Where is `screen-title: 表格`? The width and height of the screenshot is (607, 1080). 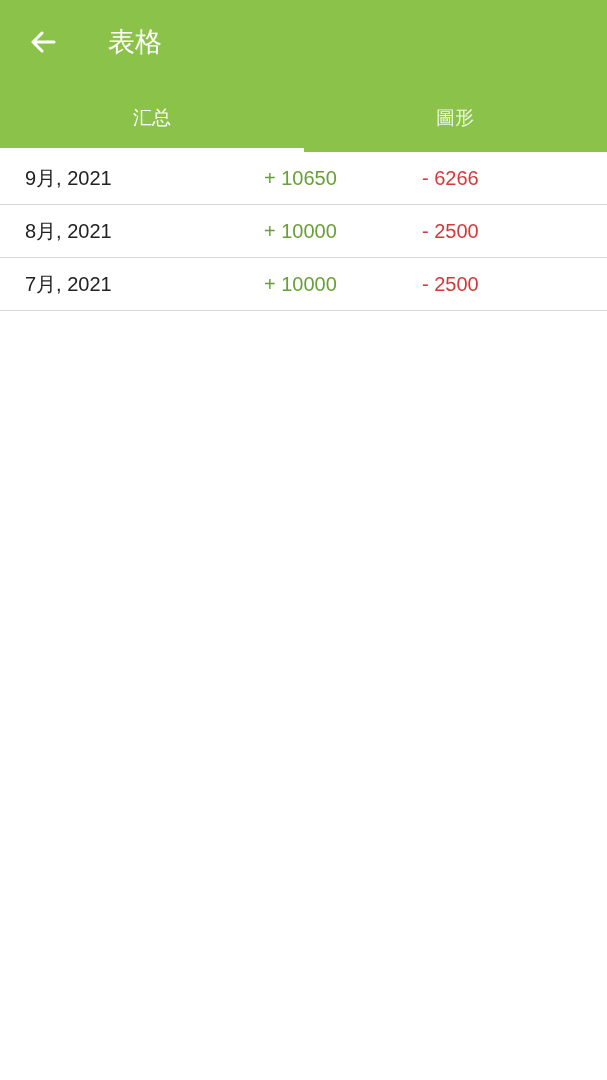 screen-title: 表格 is located at coordinates (135, 42).